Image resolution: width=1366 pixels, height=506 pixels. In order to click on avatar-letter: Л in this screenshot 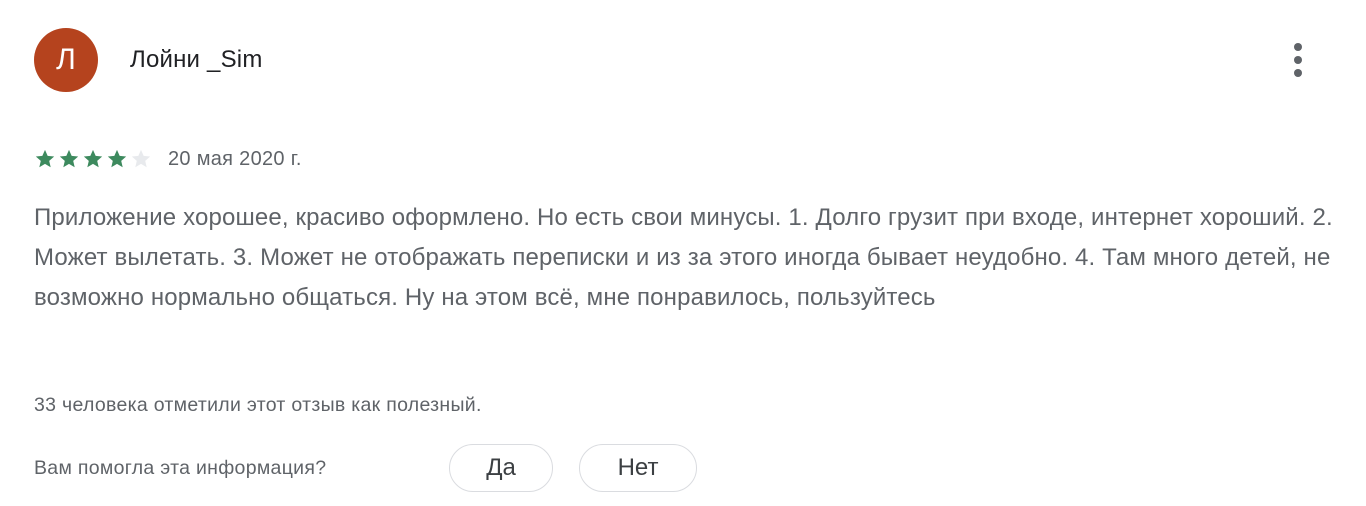, I will do `click(66, 59)`.